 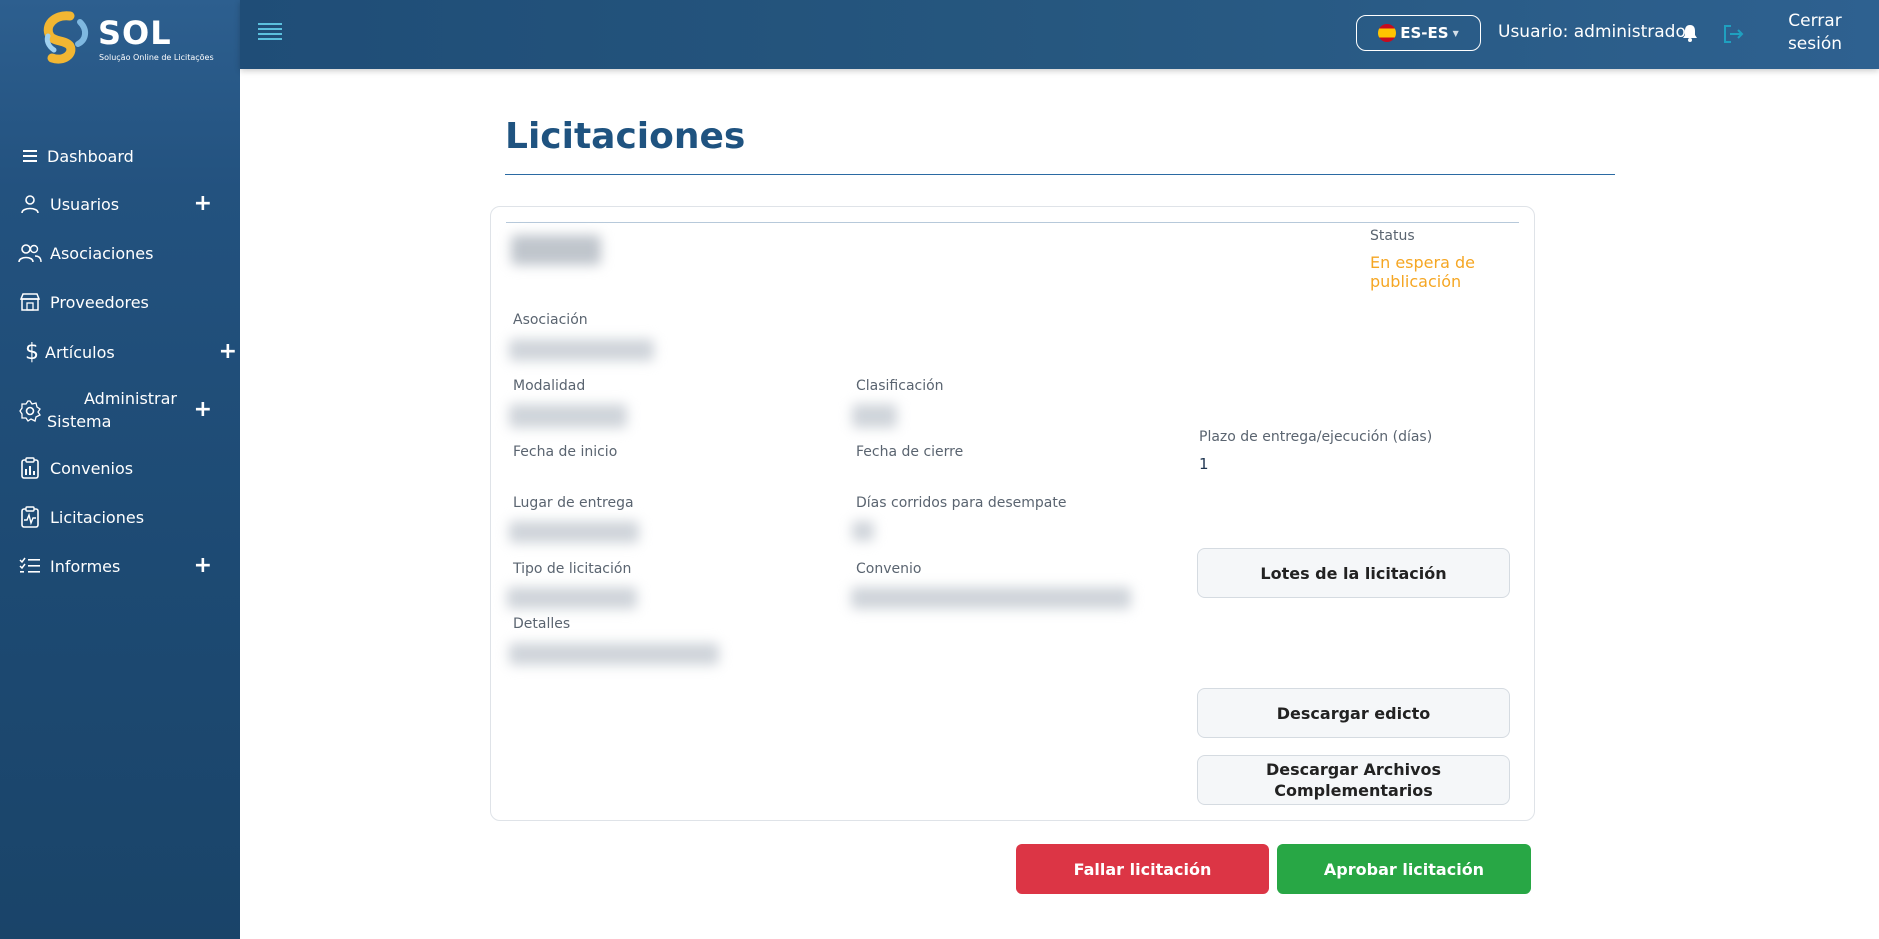 I want to click on sidebar-item-licitaciones: Licitaciones, so click(x=120, y=517).